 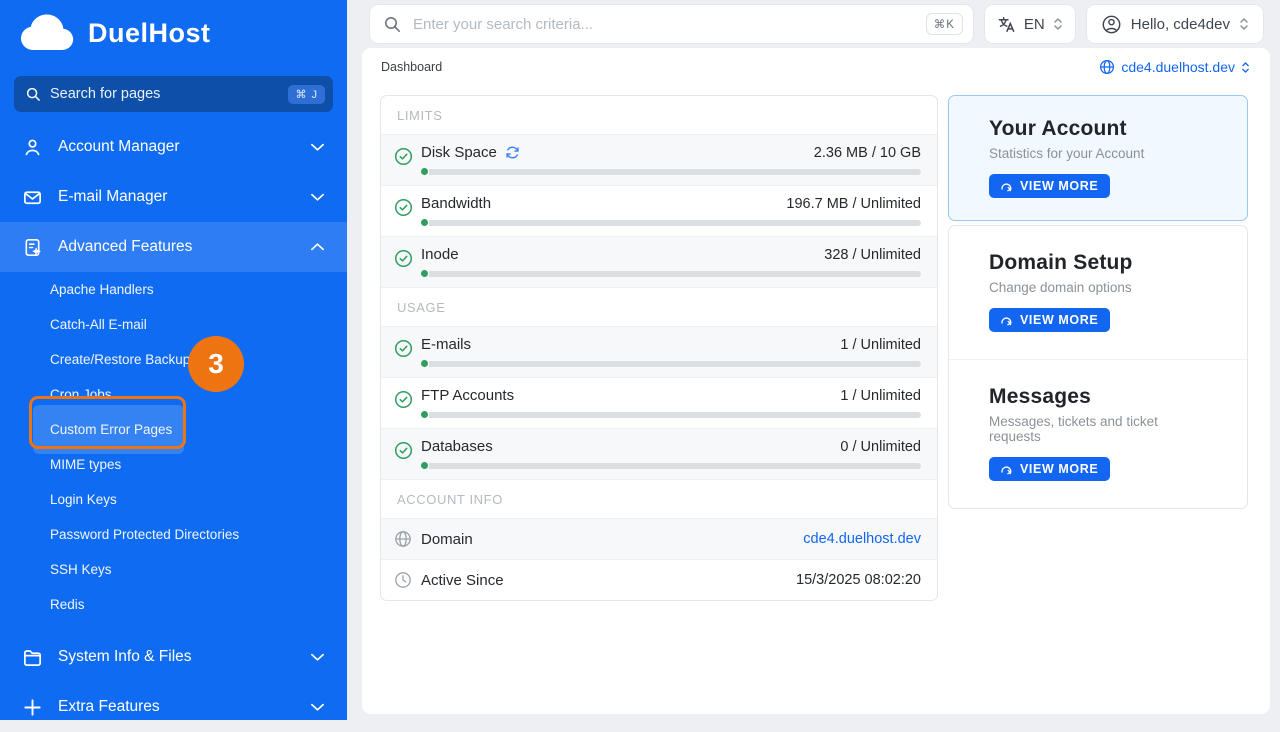 What do you see at coordinates (1180, 24) in the screenshot?
I see `user-greeting: Hello, cde4dev` at bounding box center [1180, 24].